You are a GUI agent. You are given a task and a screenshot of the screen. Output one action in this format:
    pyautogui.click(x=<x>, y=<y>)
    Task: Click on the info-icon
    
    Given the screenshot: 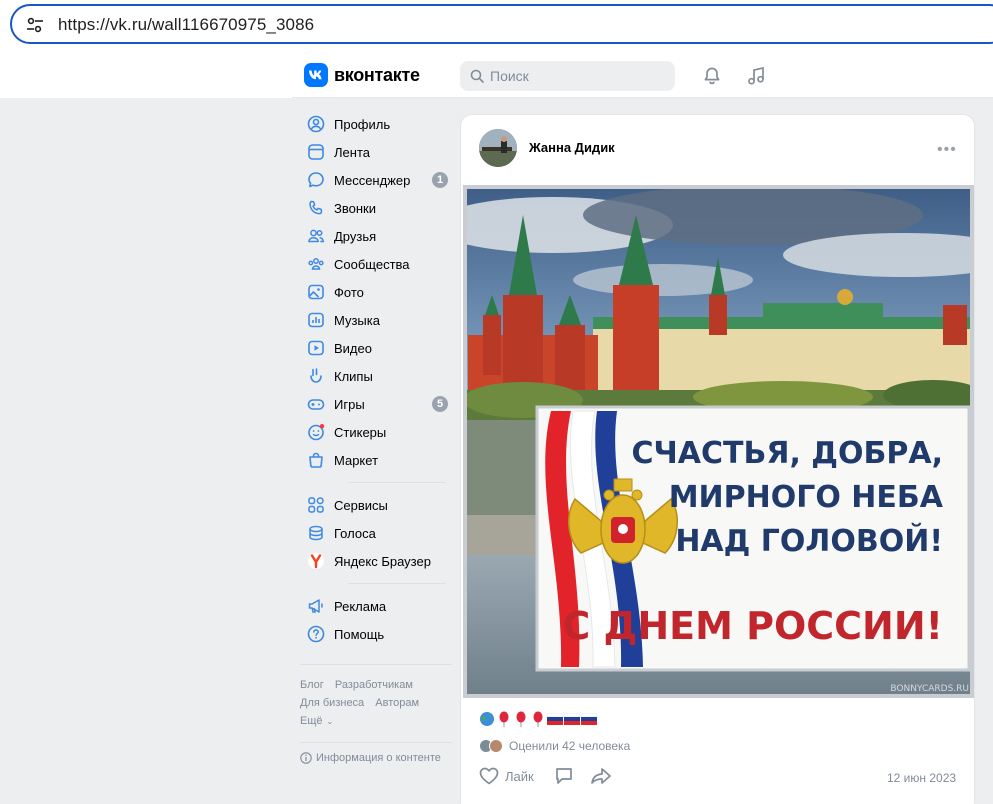 What is the action you would take?
    pyautogui.click(x=306, y=758)
    